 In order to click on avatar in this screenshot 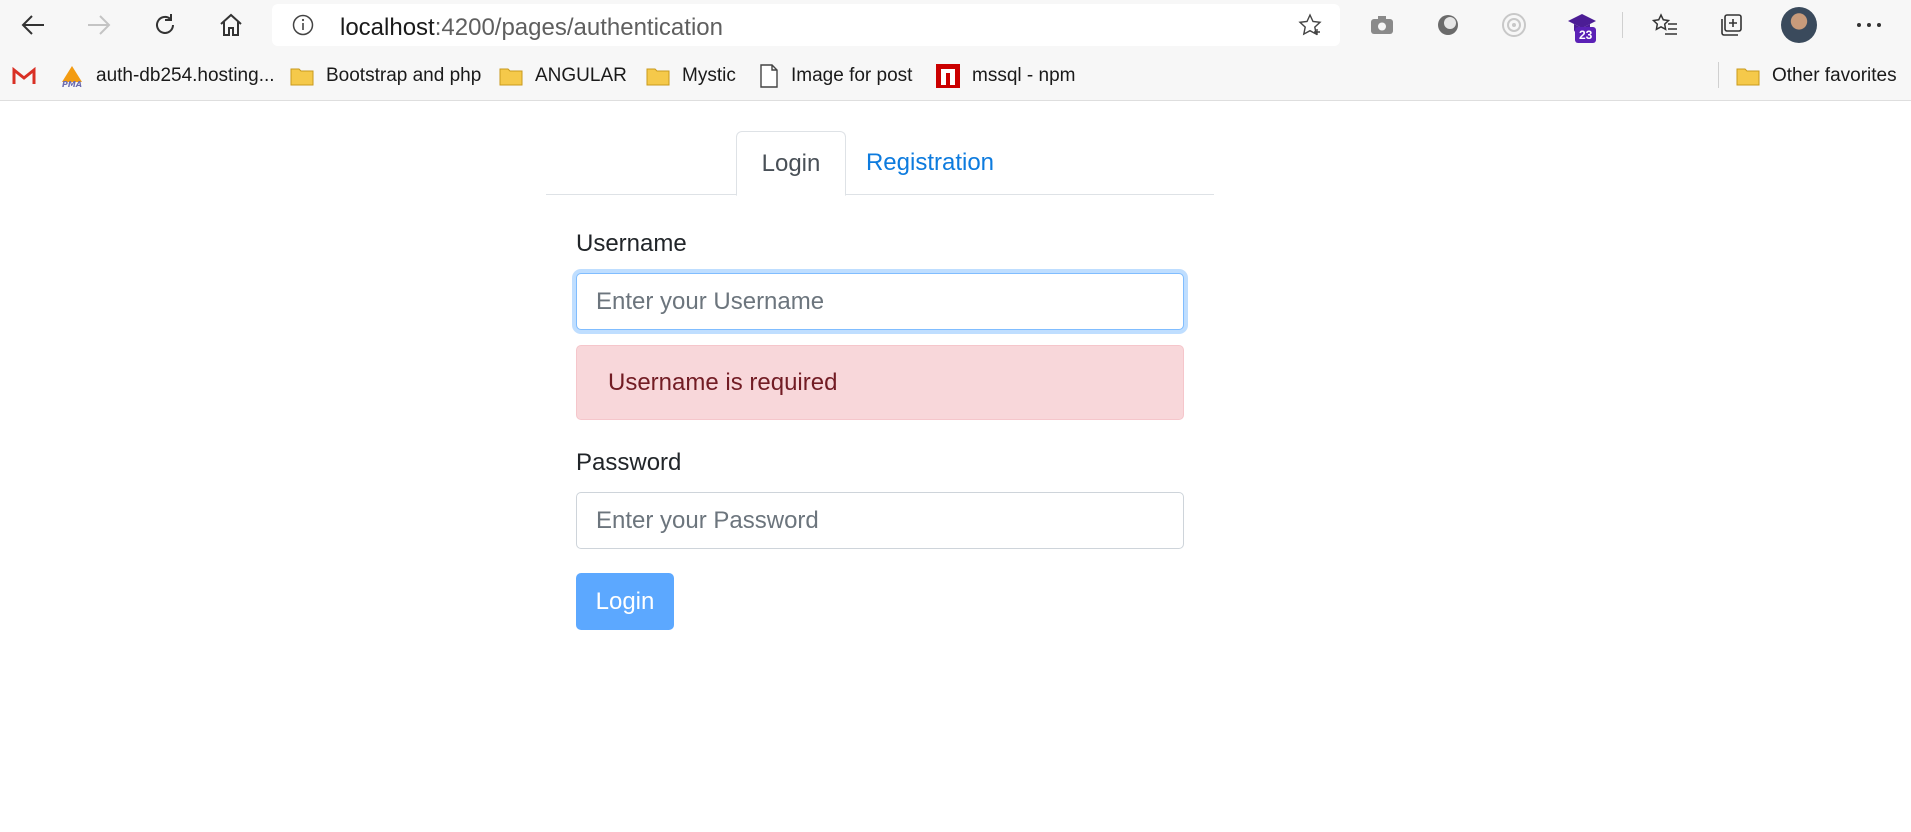, I will do `click(1799, 25)`.